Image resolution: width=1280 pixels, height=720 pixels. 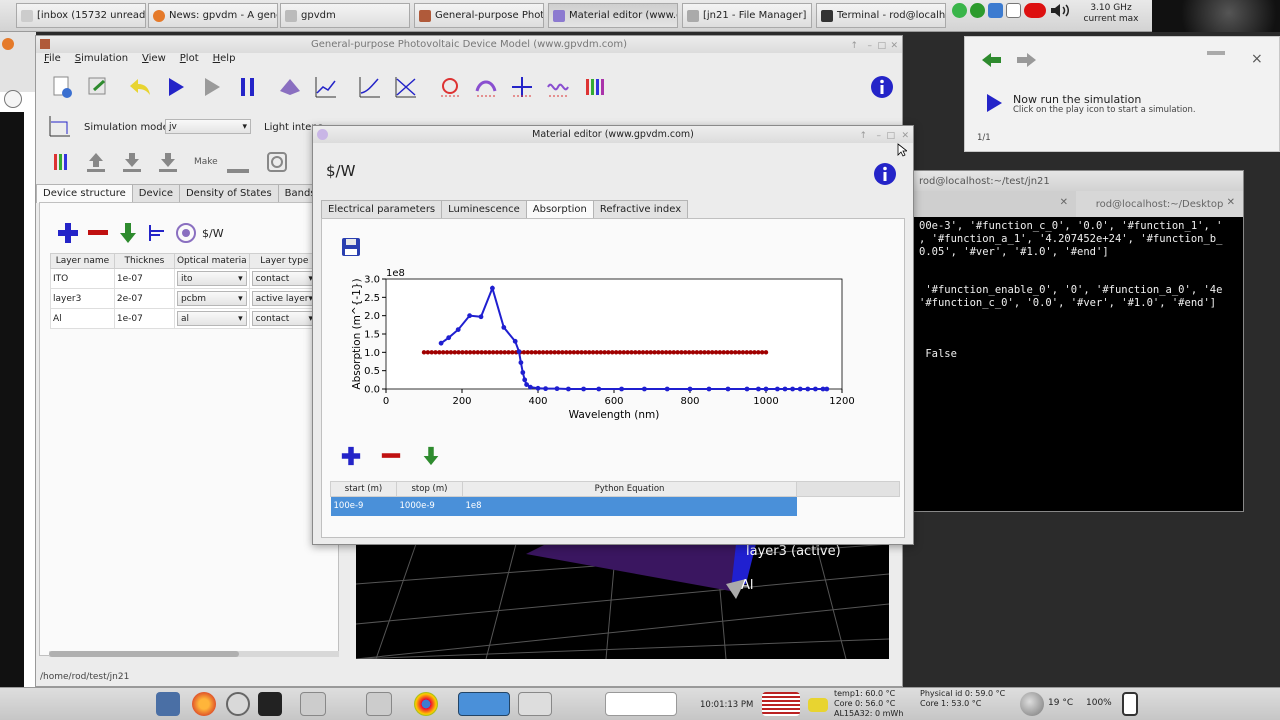 What do you see at coordinates (345, 15) in the screenshot?
I see `task-gpvdm-files: gpvdm` at bounding box center [345, 15].